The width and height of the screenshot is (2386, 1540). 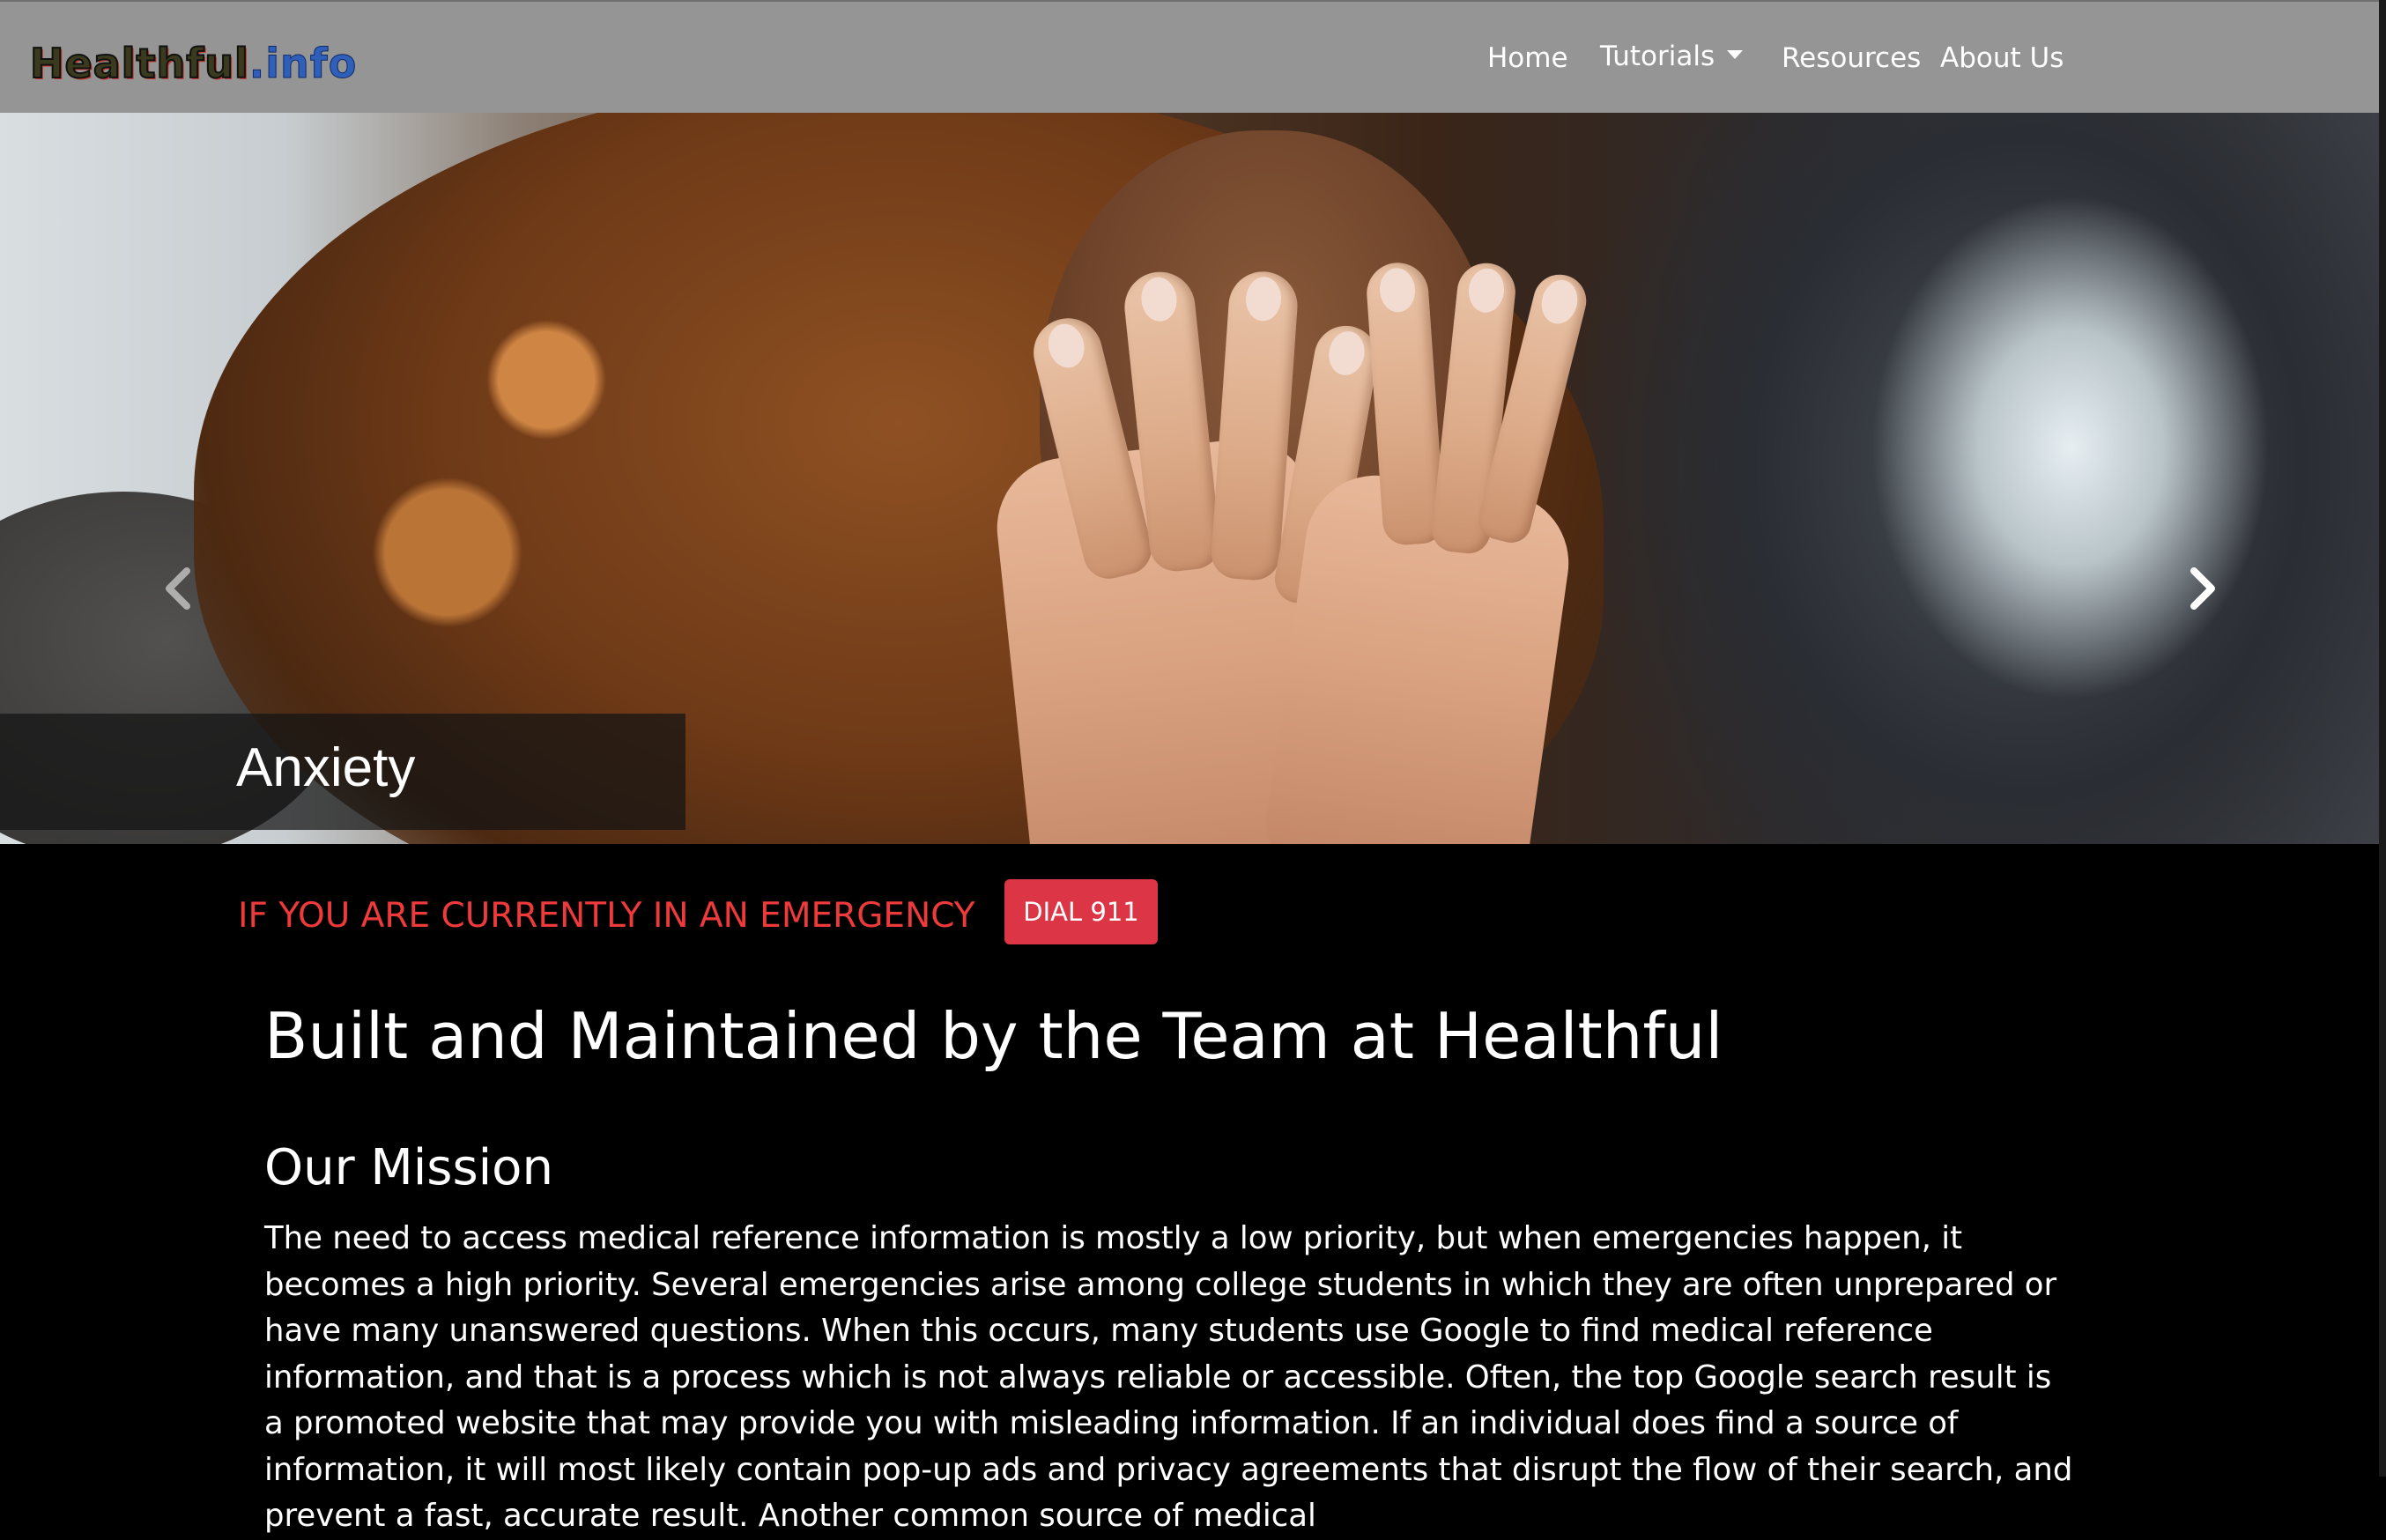 I want to click on nav-tutorials-dropdown: Tutorials, so click(x=1672, y=57).